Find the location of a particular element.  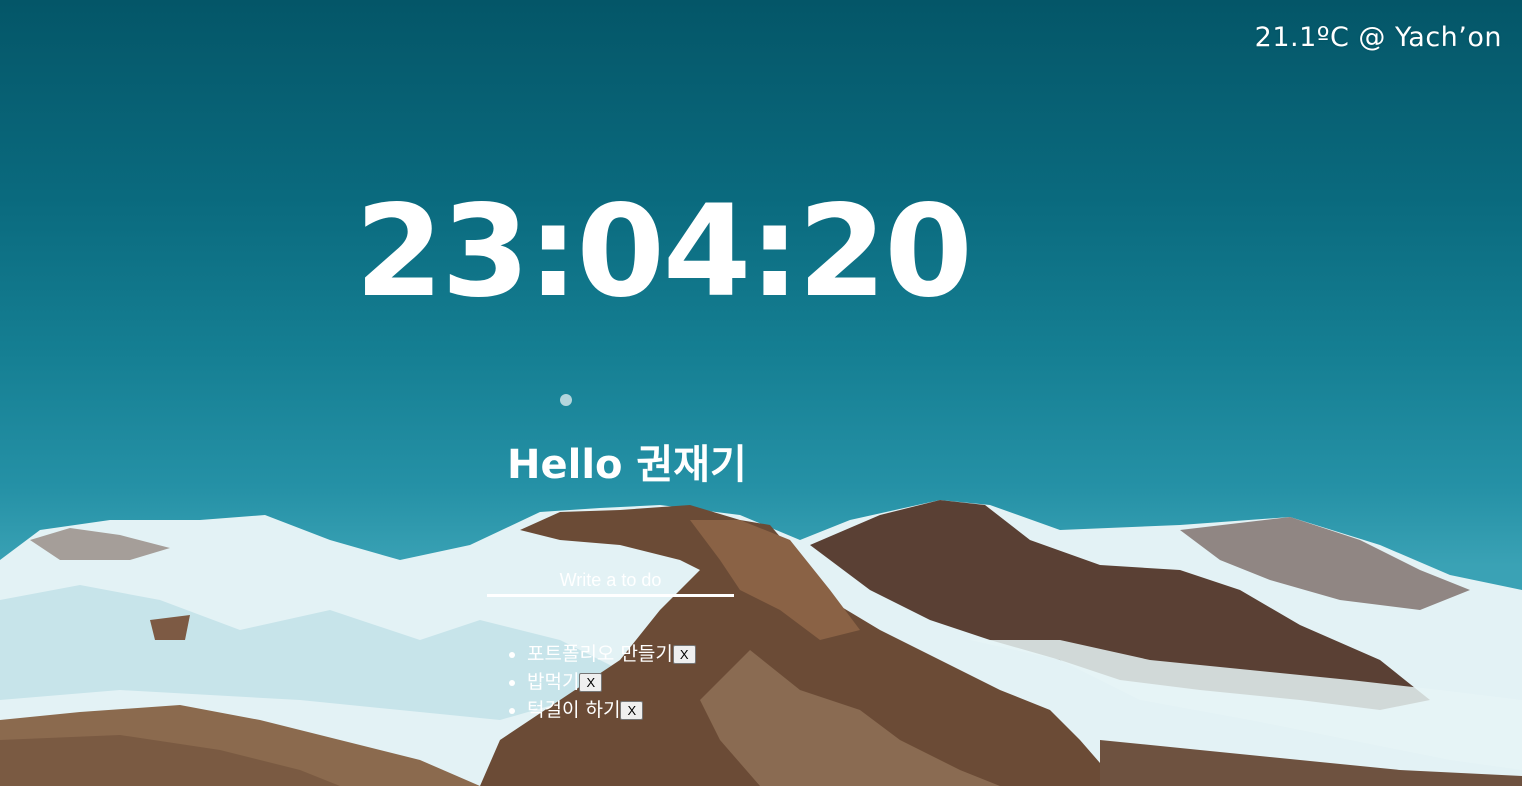

todo-item-text: 포트폴리오 만들기 is located at coordinates (600, 654).